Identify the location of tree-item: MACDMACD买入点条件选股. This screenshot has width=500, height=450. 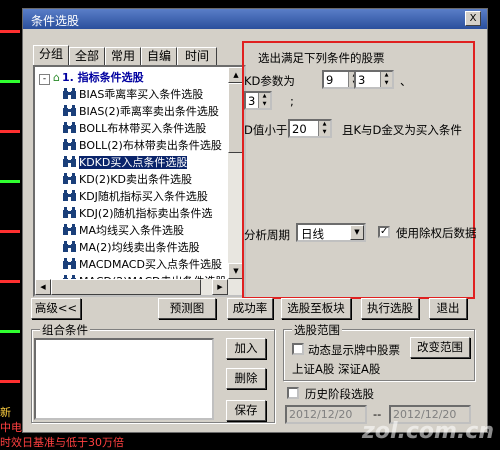
(142, 264).